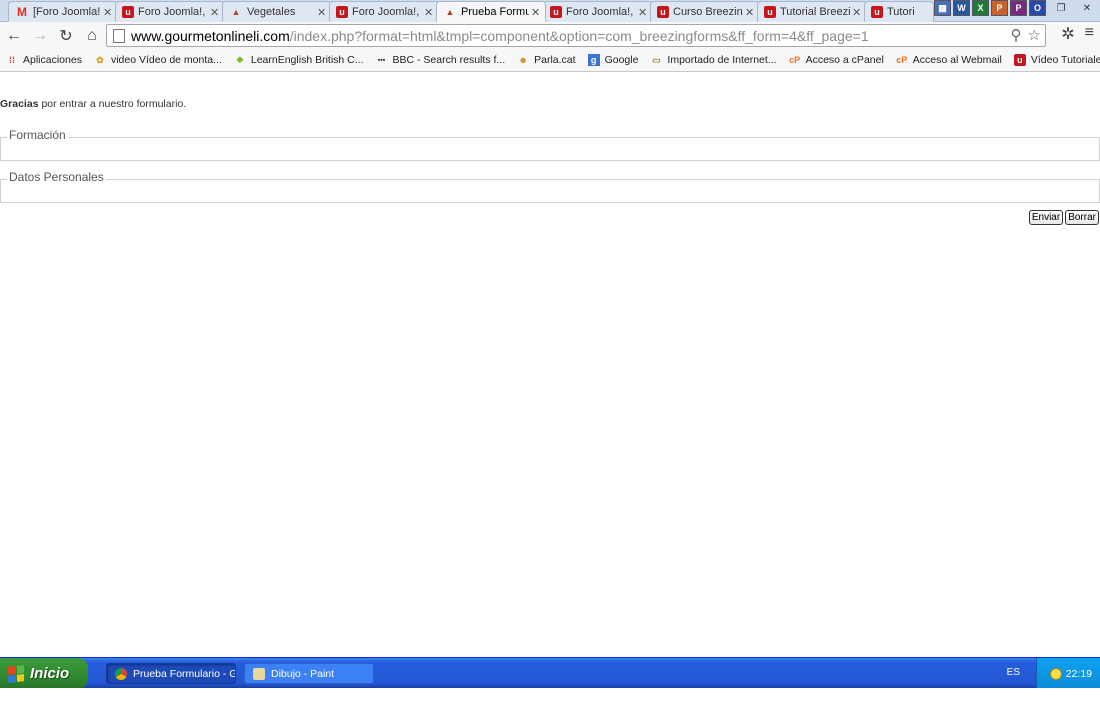  What do you see at coordinates (92, 36) in the screenshot?
I see `home-icon: ⌂` at bounding box center [92, 36].